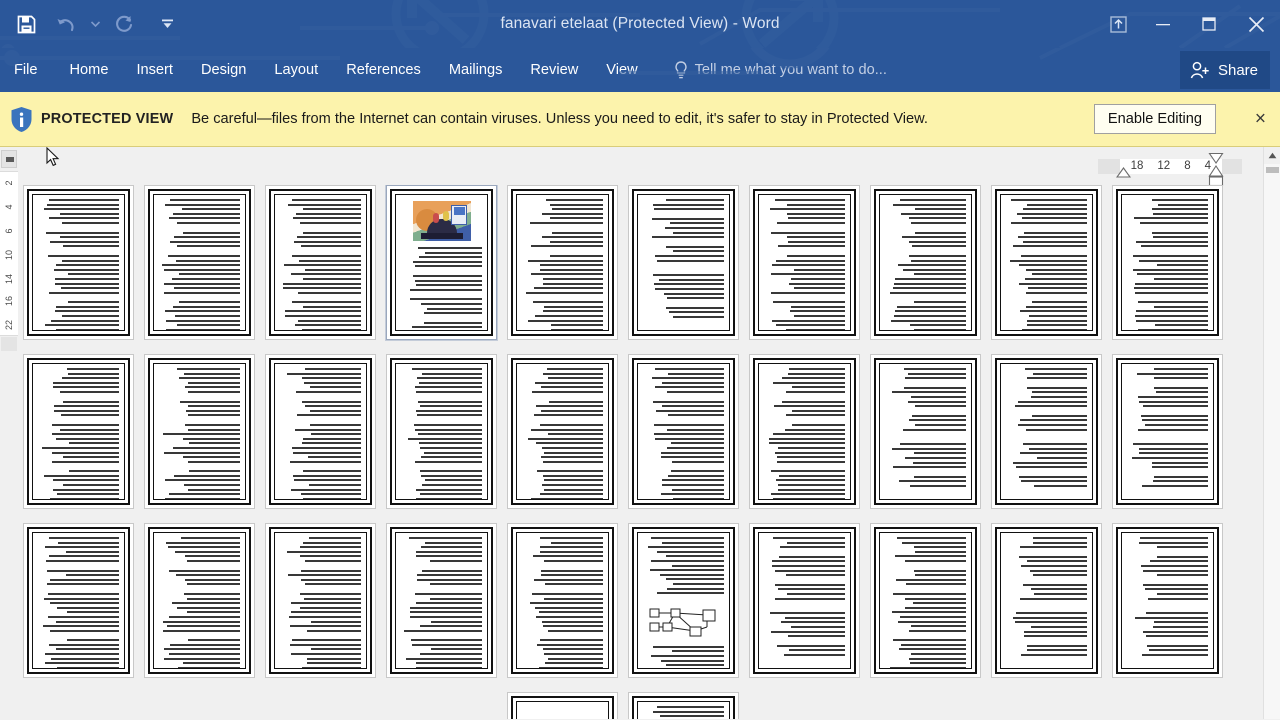 This screenshot has height=720, width=1280. Describe the element at coordinates (296, 70) in the screenshot. I see `tab-layout: Layout` at that location.